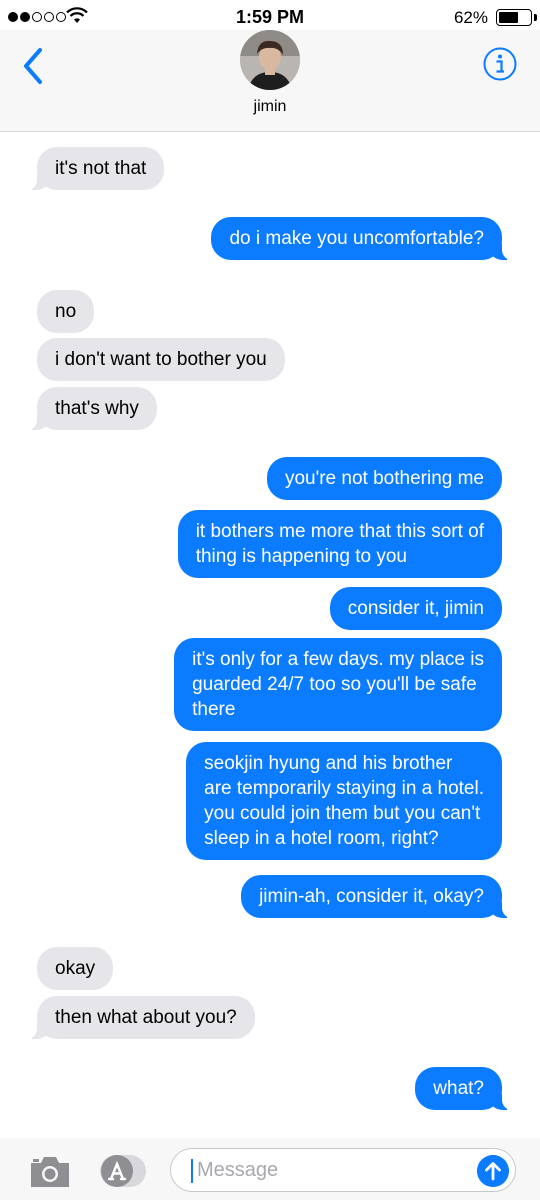  Describe the element at coordinates (343, 1170) in the screenshot. I see `message-input: Message` at that location.